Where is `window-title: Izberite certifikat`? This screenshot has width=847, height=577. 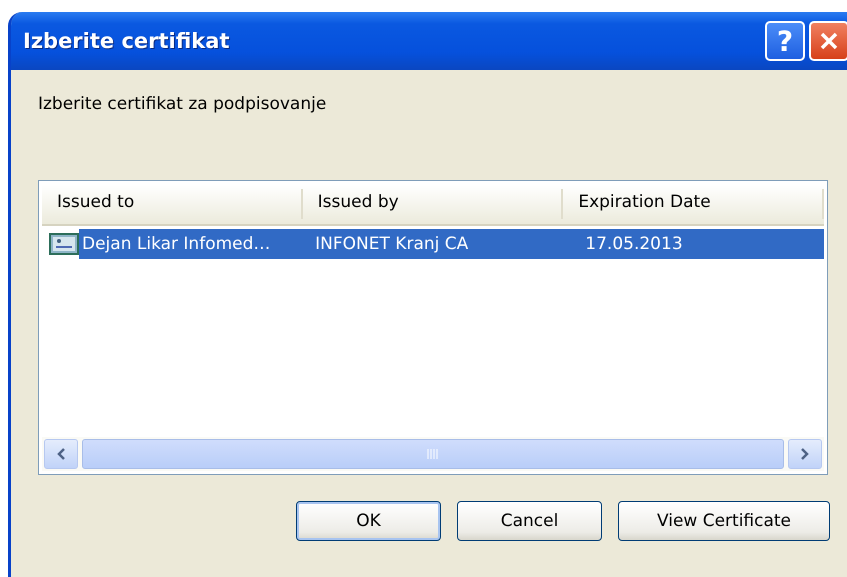 window-title: Izberite certifikat is located at coordinates (126, 41).